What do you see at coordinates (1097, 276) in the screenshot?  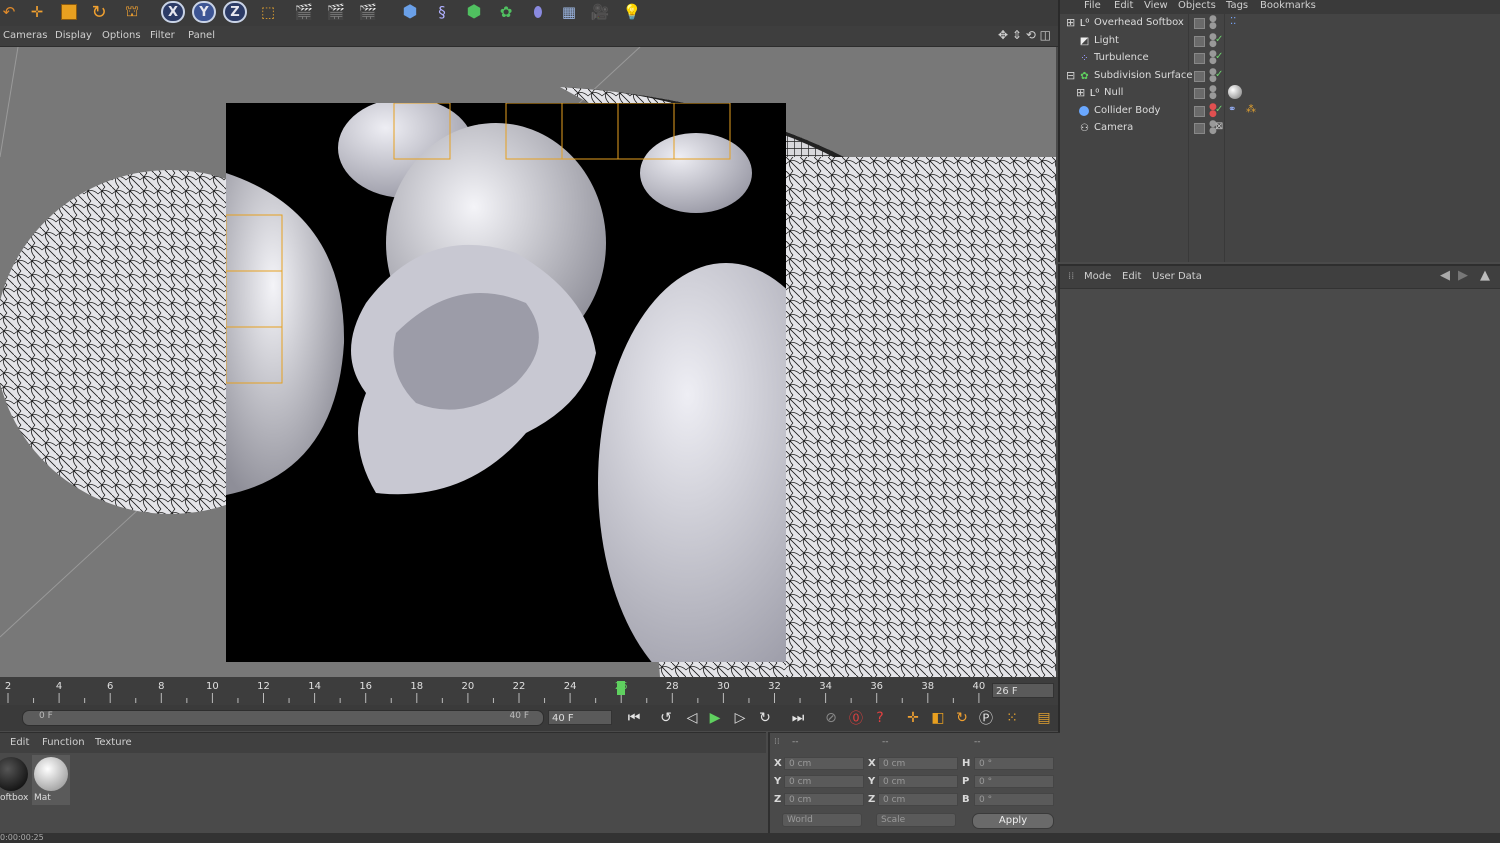 I see `am-menu-mode: Mode` at bounding box center [1097, 276].